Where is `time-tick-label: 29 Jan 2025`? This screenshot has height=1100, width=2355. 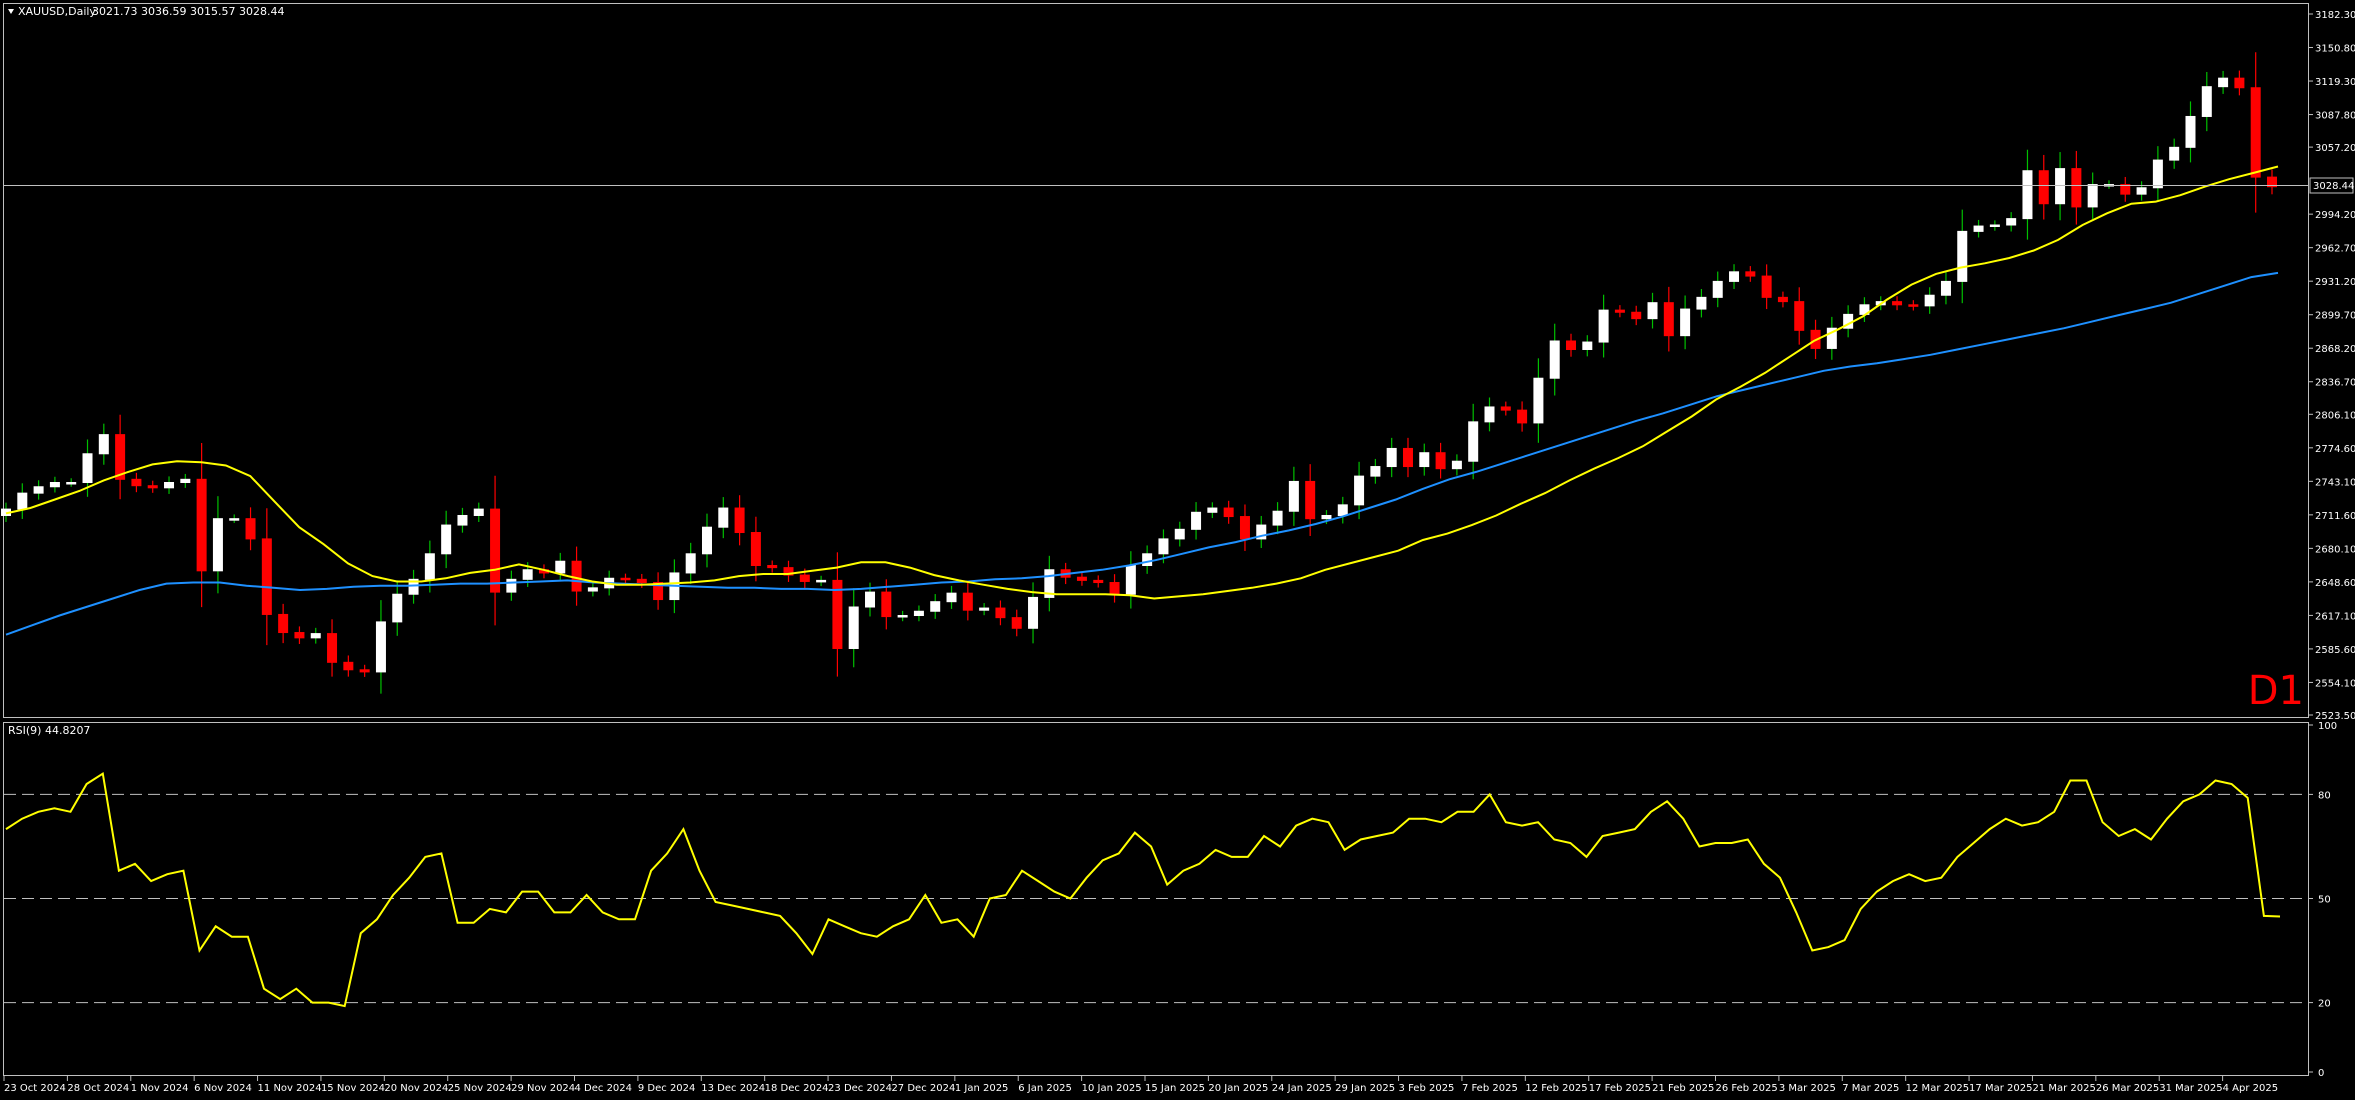
time-tick-label: 29 Jan 2025 is located at coordinates (1365, 1088).